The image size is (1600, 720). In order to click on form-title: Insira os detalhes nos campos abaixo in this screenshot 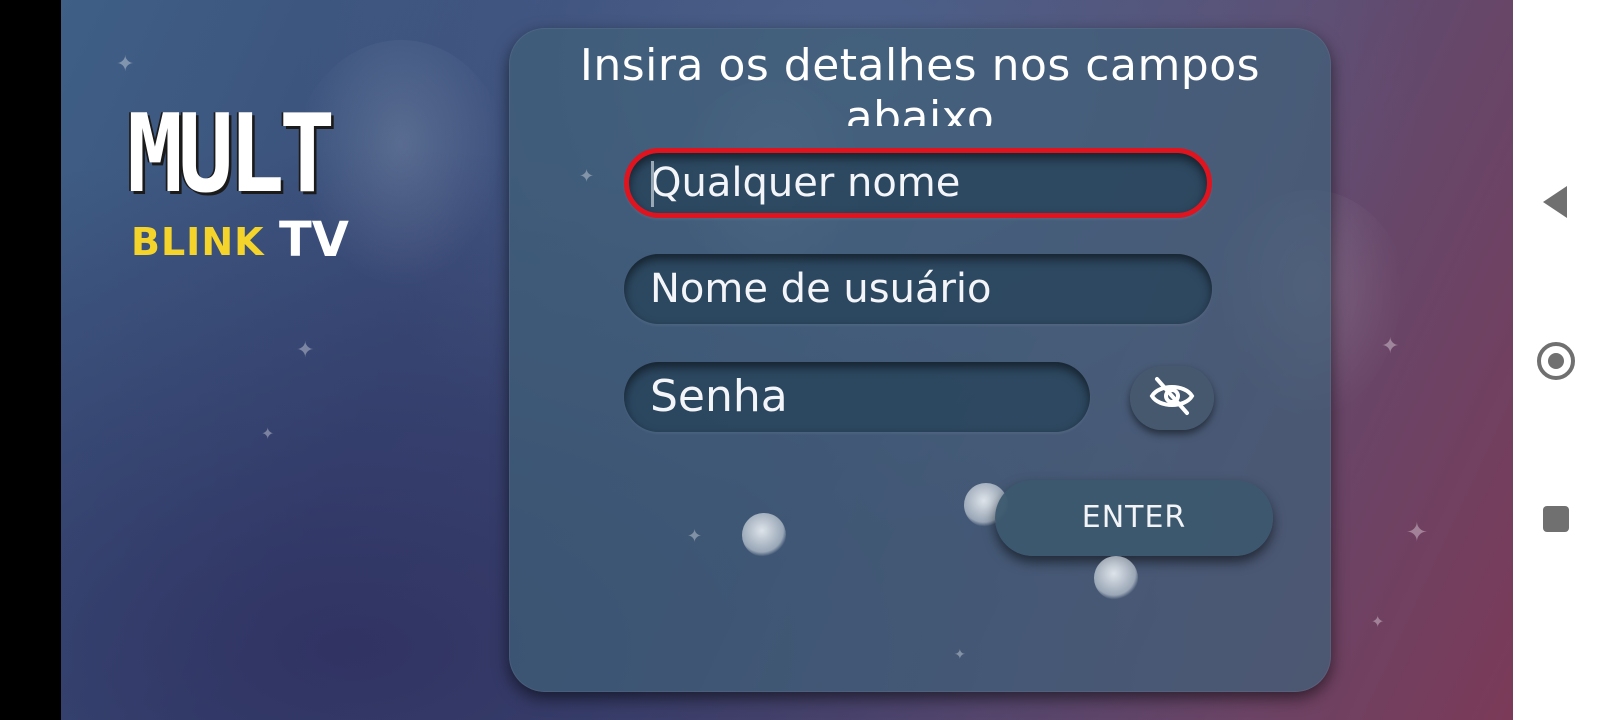, I will do `click(920, 83)`.